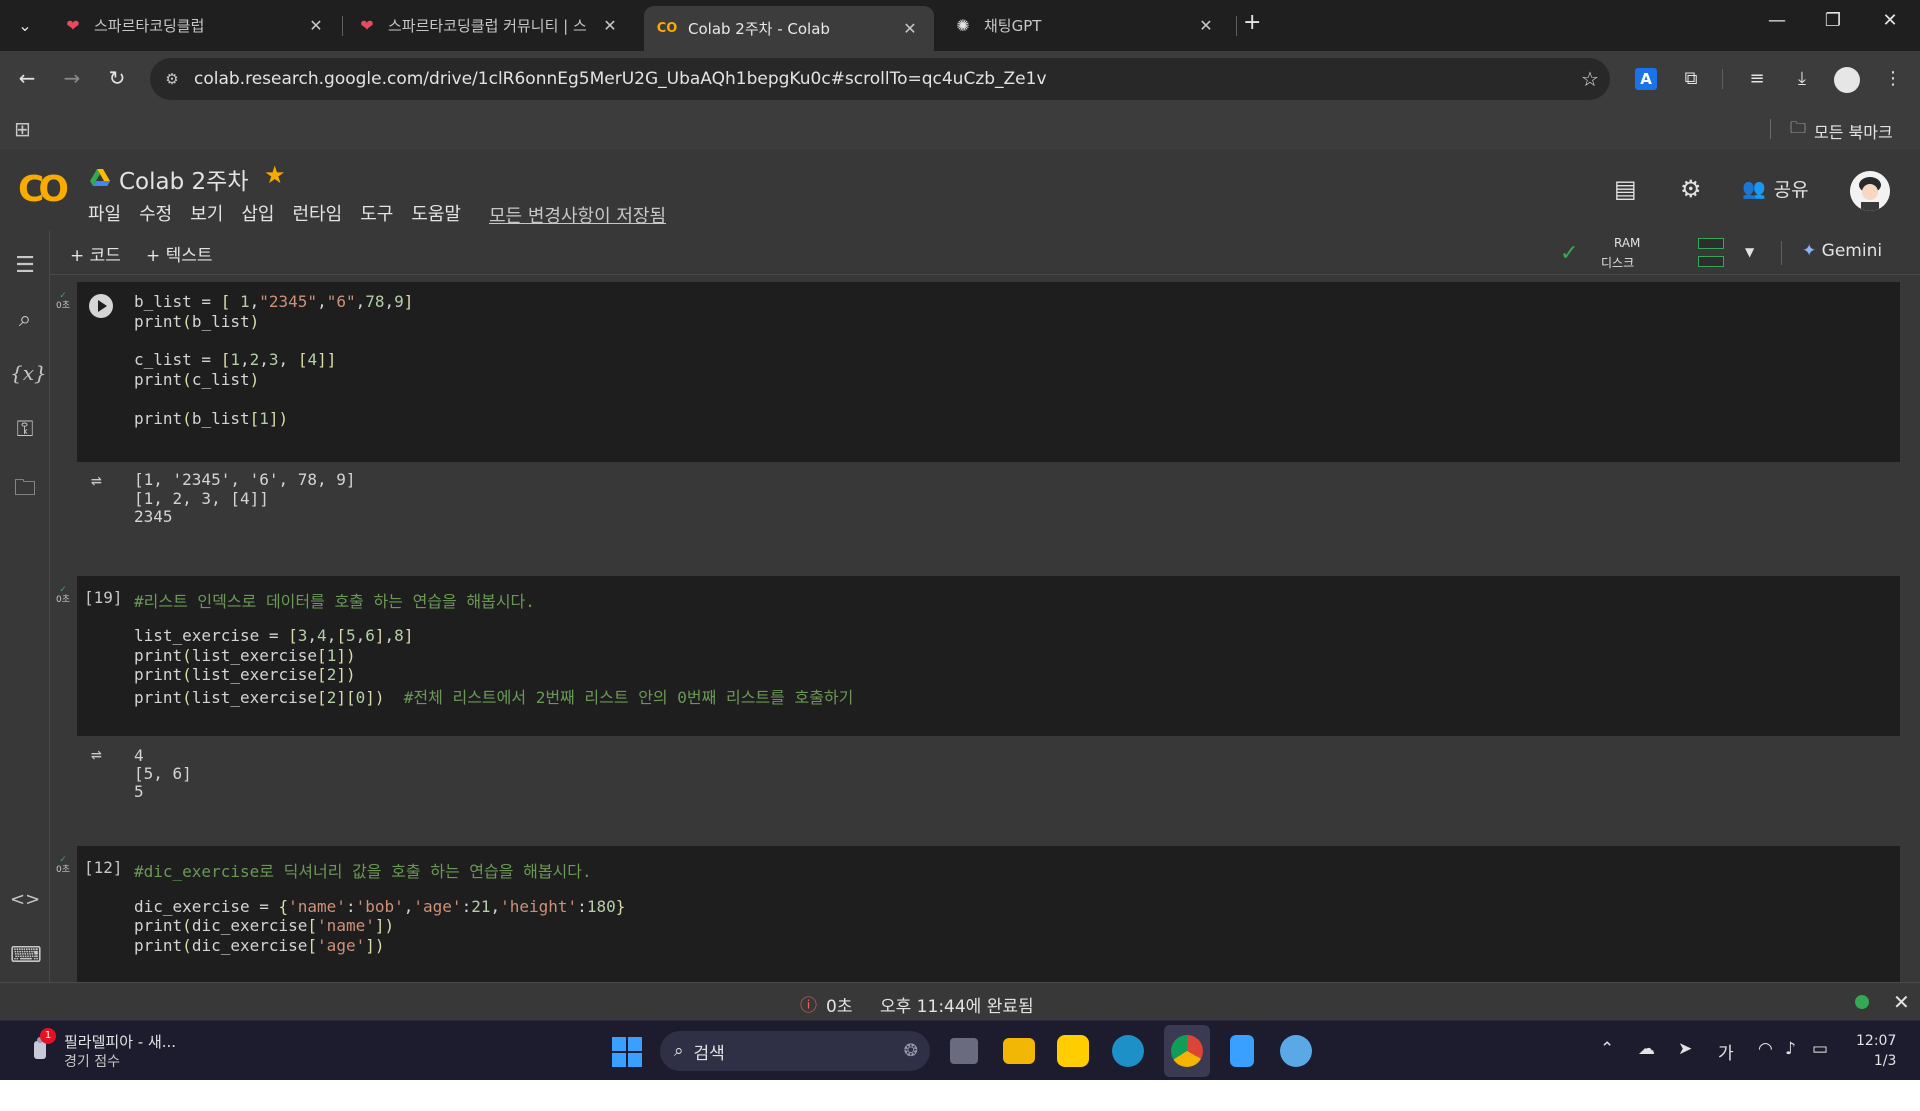  What do you see at coordinates (363, 871) in the screenshot?
I see `code-line: #dic_exercise로 딕셔너리 값을 호출 하는 연습을 해봅시다.` at bounding box center [363, 871].